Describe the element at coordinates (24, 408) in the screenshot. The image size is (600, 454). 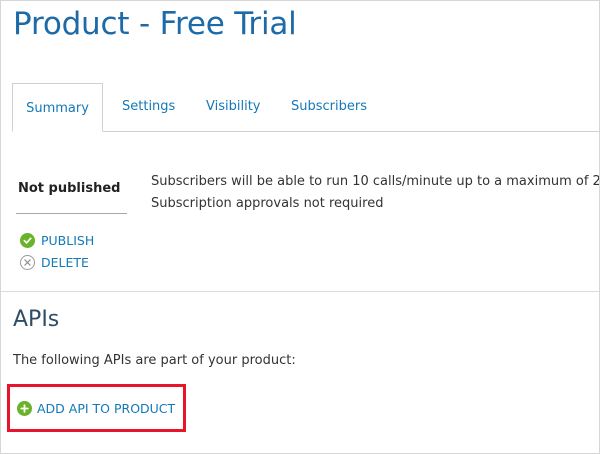
I see `plus-circle-icon` at that location.